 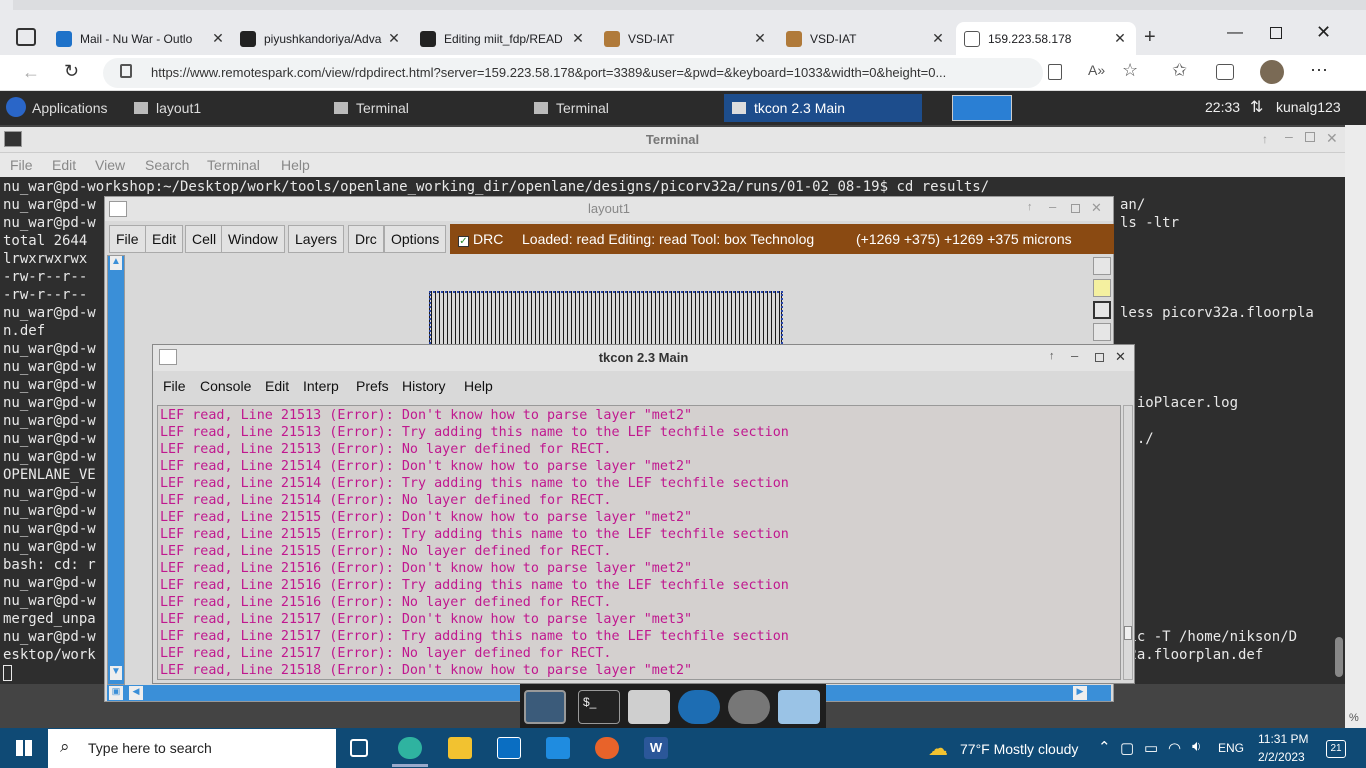 I want to click on search-icon, so click(x=749, y=707).